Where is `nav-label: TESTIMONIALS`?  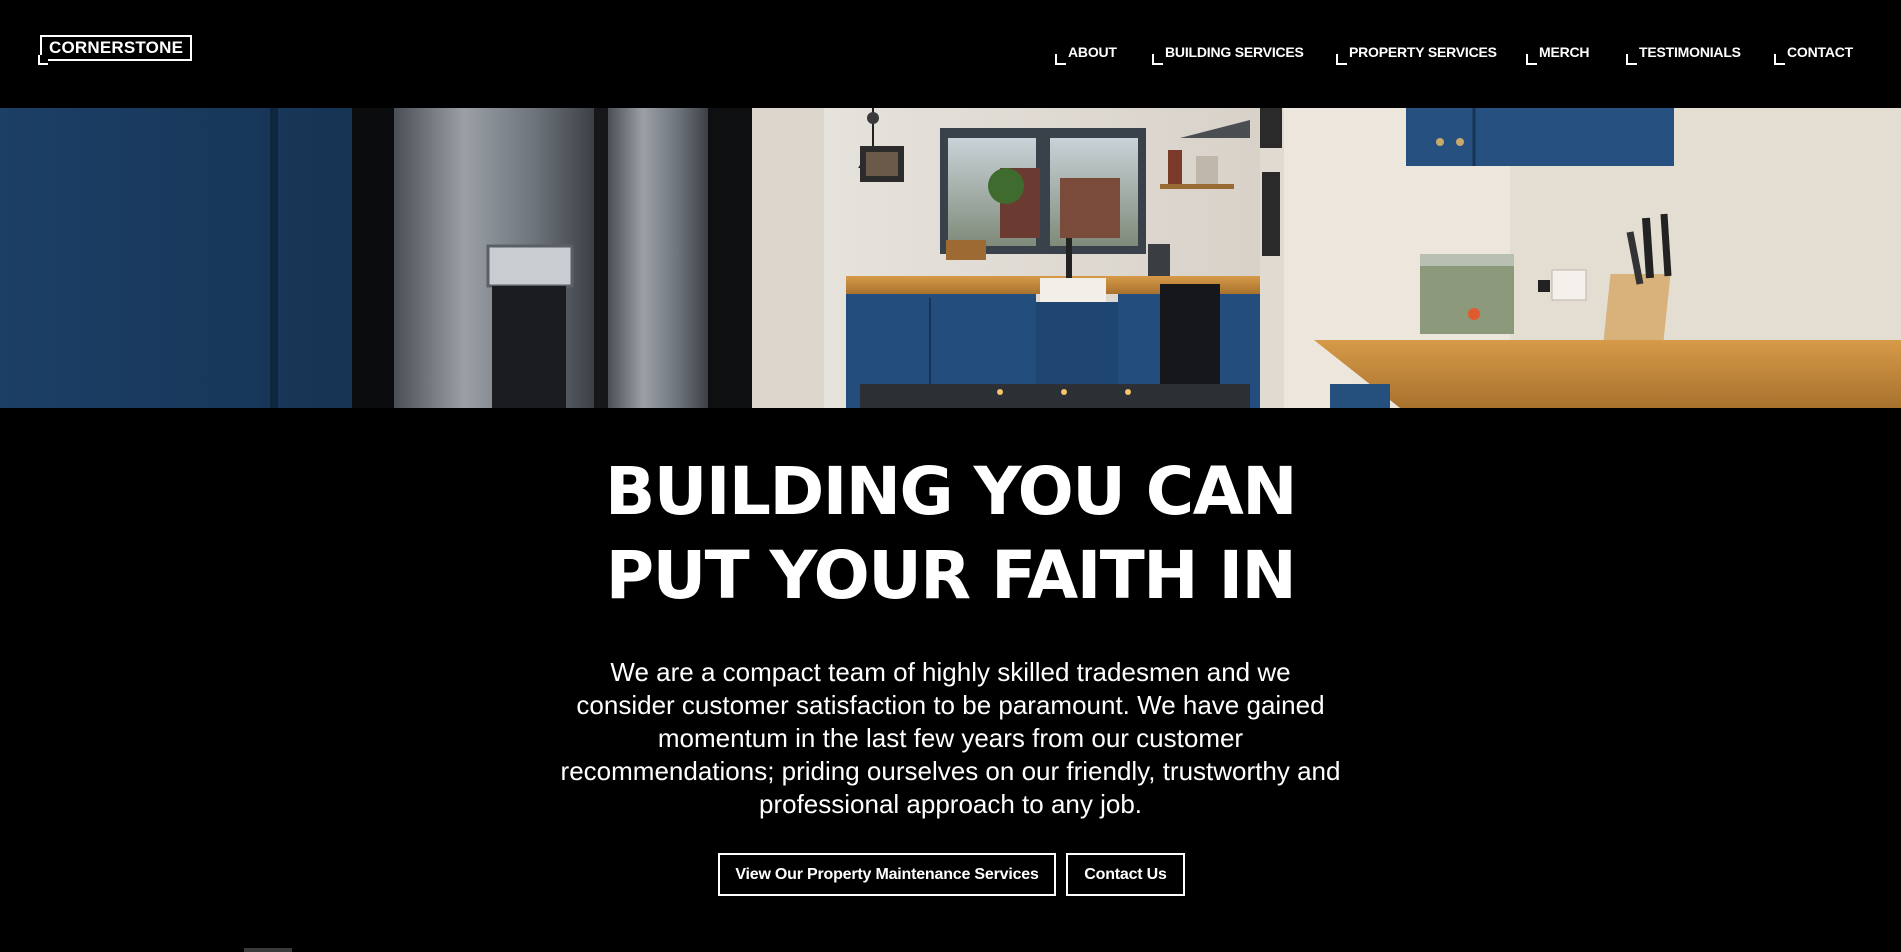
nav-label: TESTIMONIALS is located at coordinates (1690, 52).